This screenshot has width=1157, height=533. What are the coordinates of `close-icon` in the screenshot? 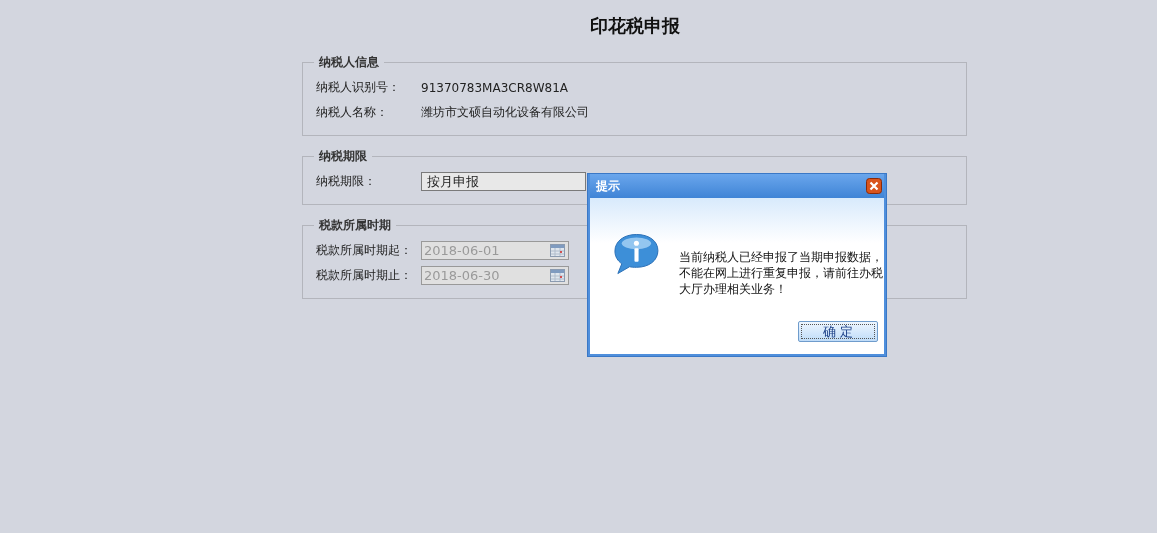 It's located at (874, 186).